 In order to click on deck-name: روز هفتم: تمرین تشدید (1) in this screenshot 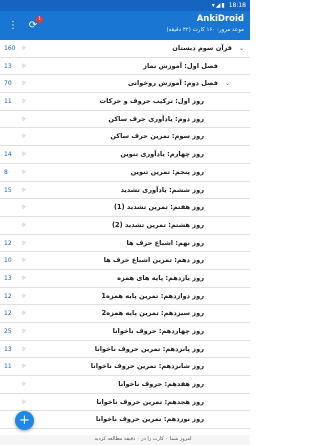, I will do `click(159, 207)`.